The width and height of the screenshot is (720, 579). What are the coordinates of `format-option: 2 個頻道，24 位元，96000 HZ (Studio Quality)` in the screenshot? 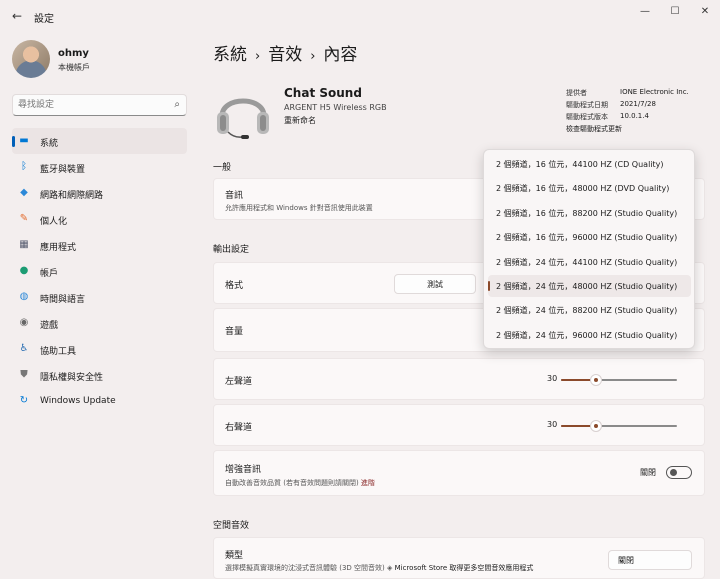 It's located at (589, 335).